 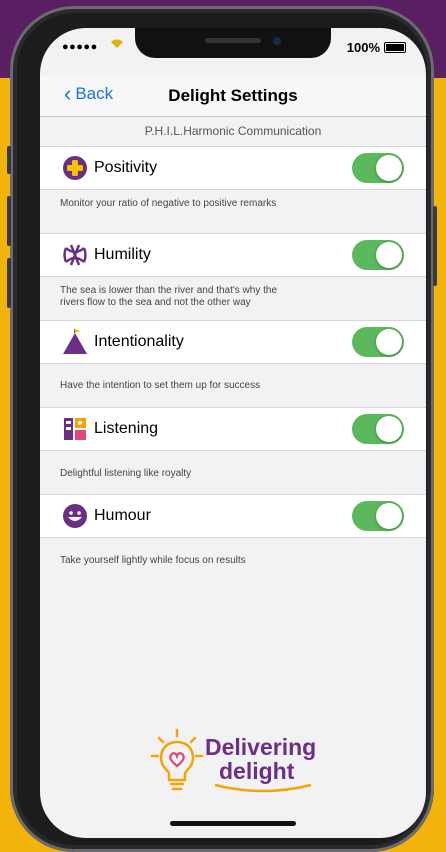 I want to click on page-title: Delight Settings, so click(x=233, y=95).